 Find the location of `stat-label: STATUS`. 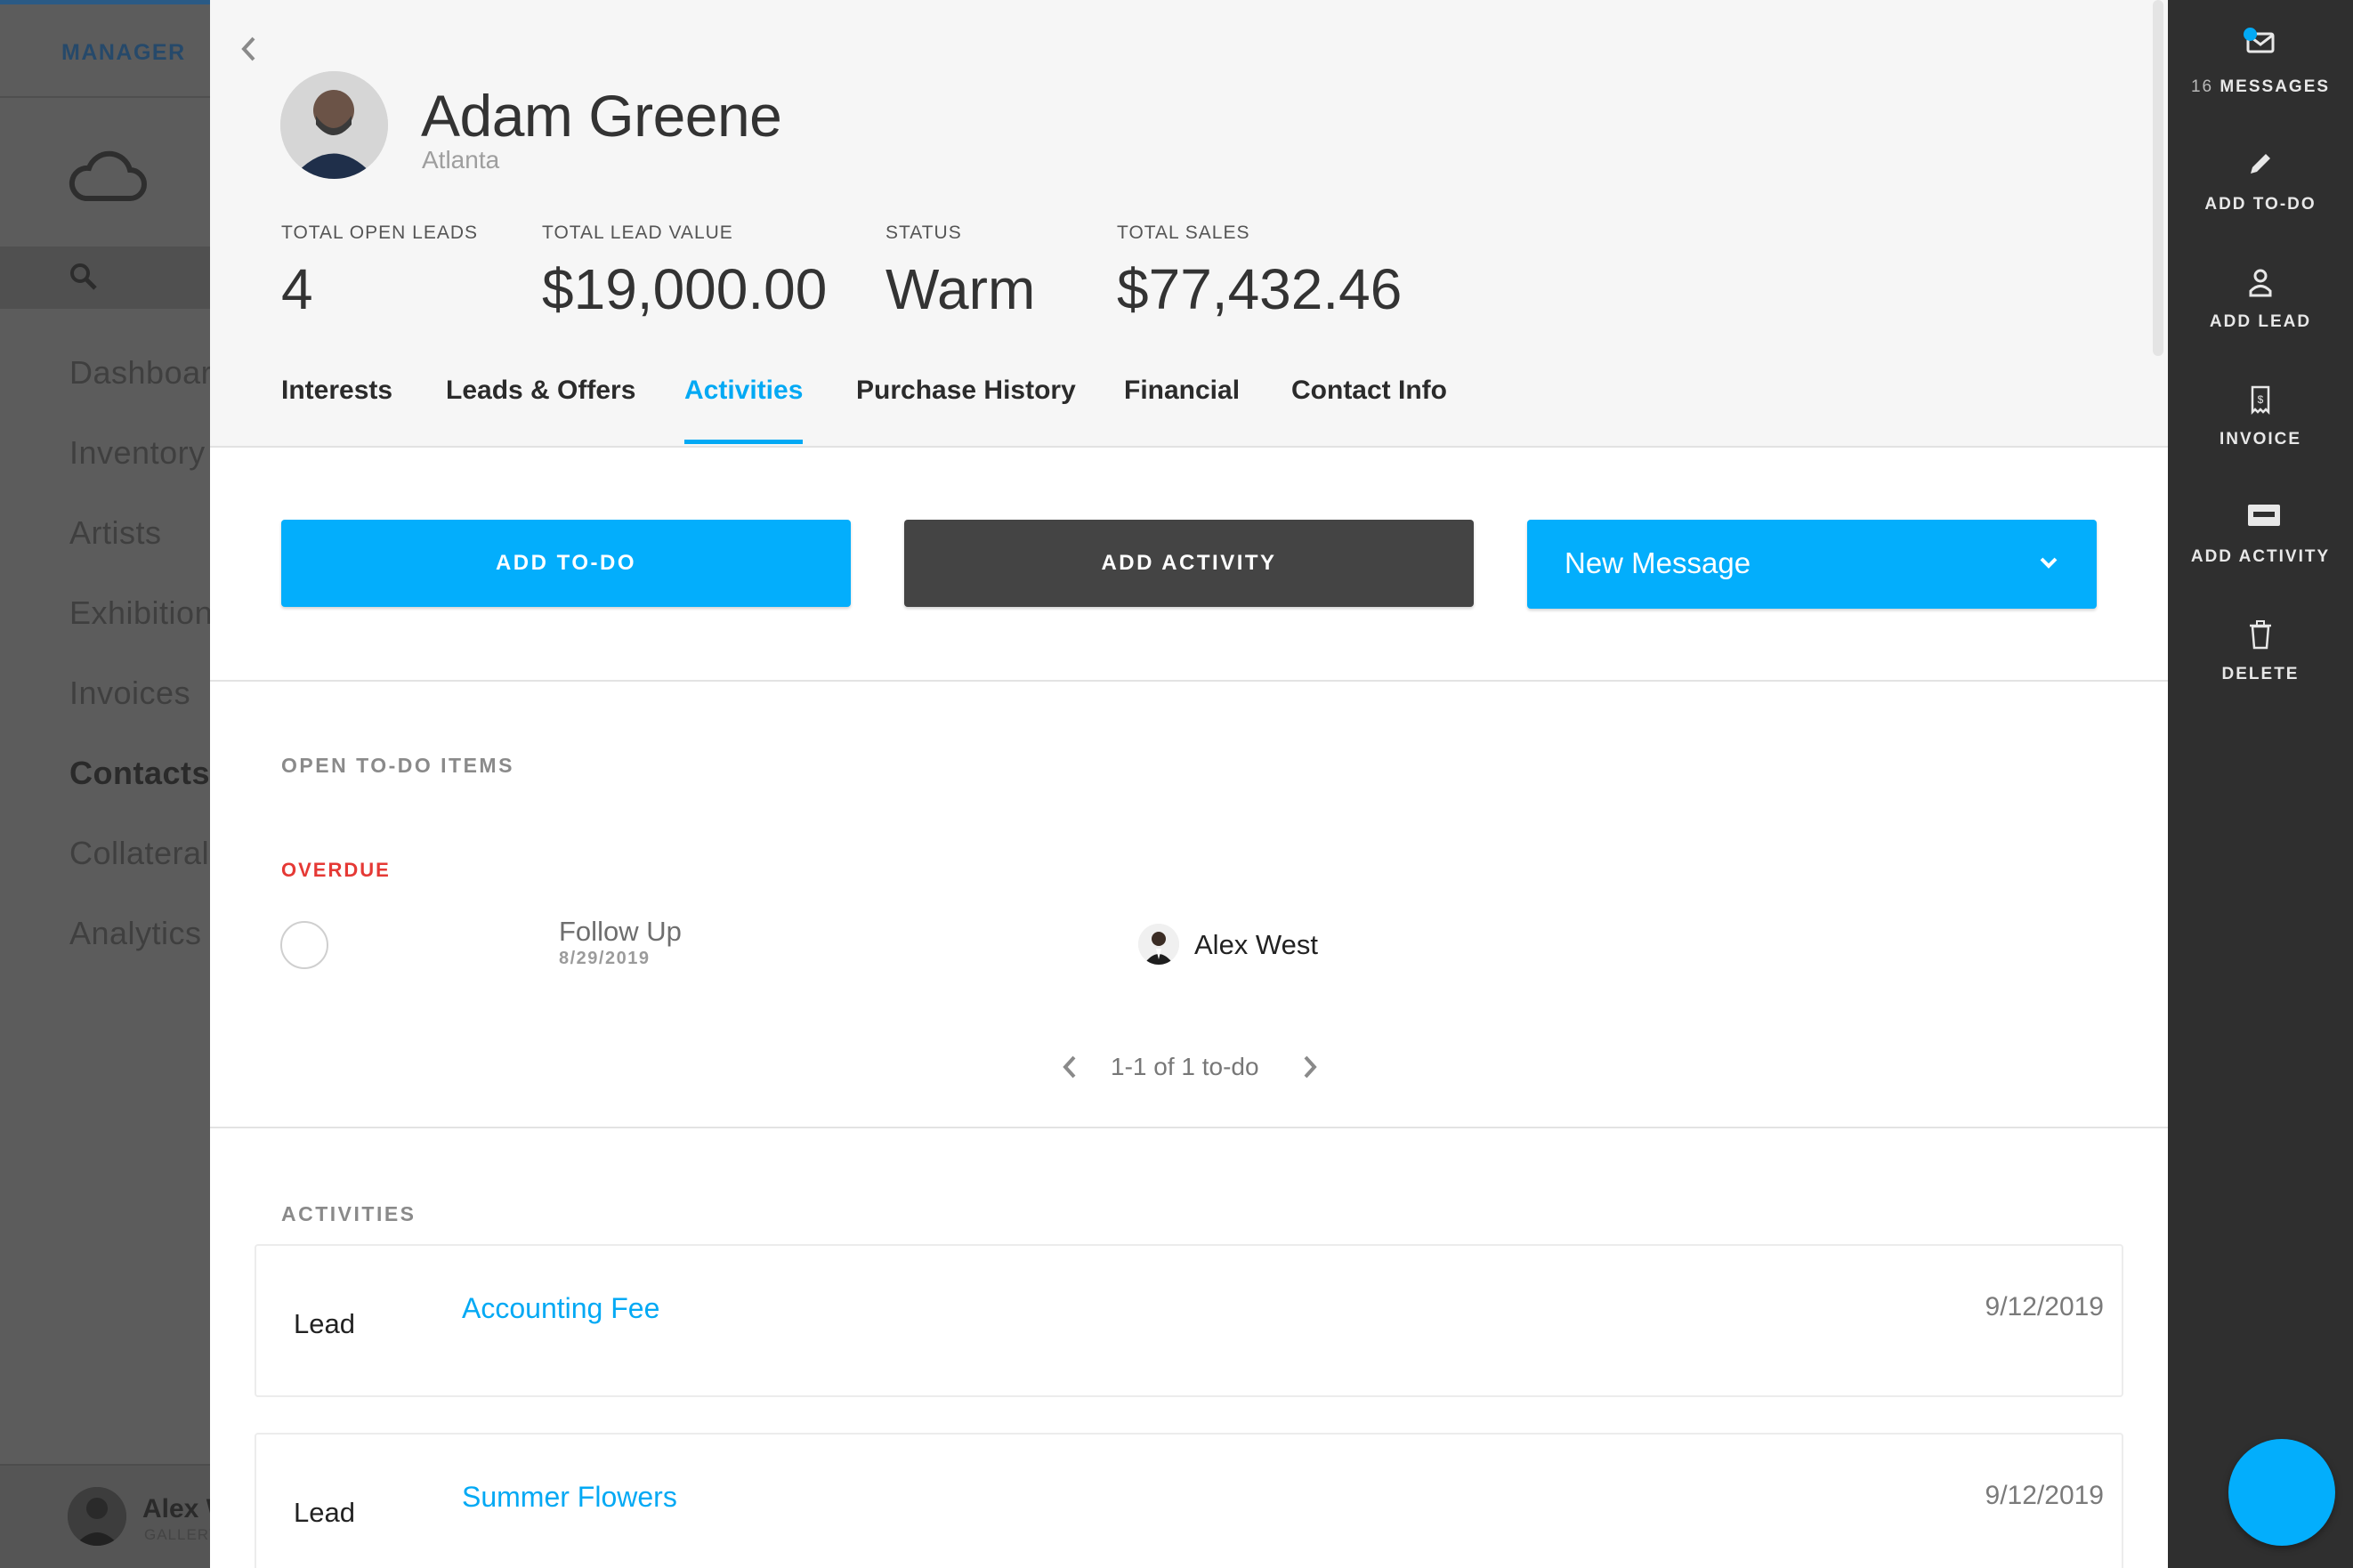

stat-label: STATUS is located at coordinates (924, 232).